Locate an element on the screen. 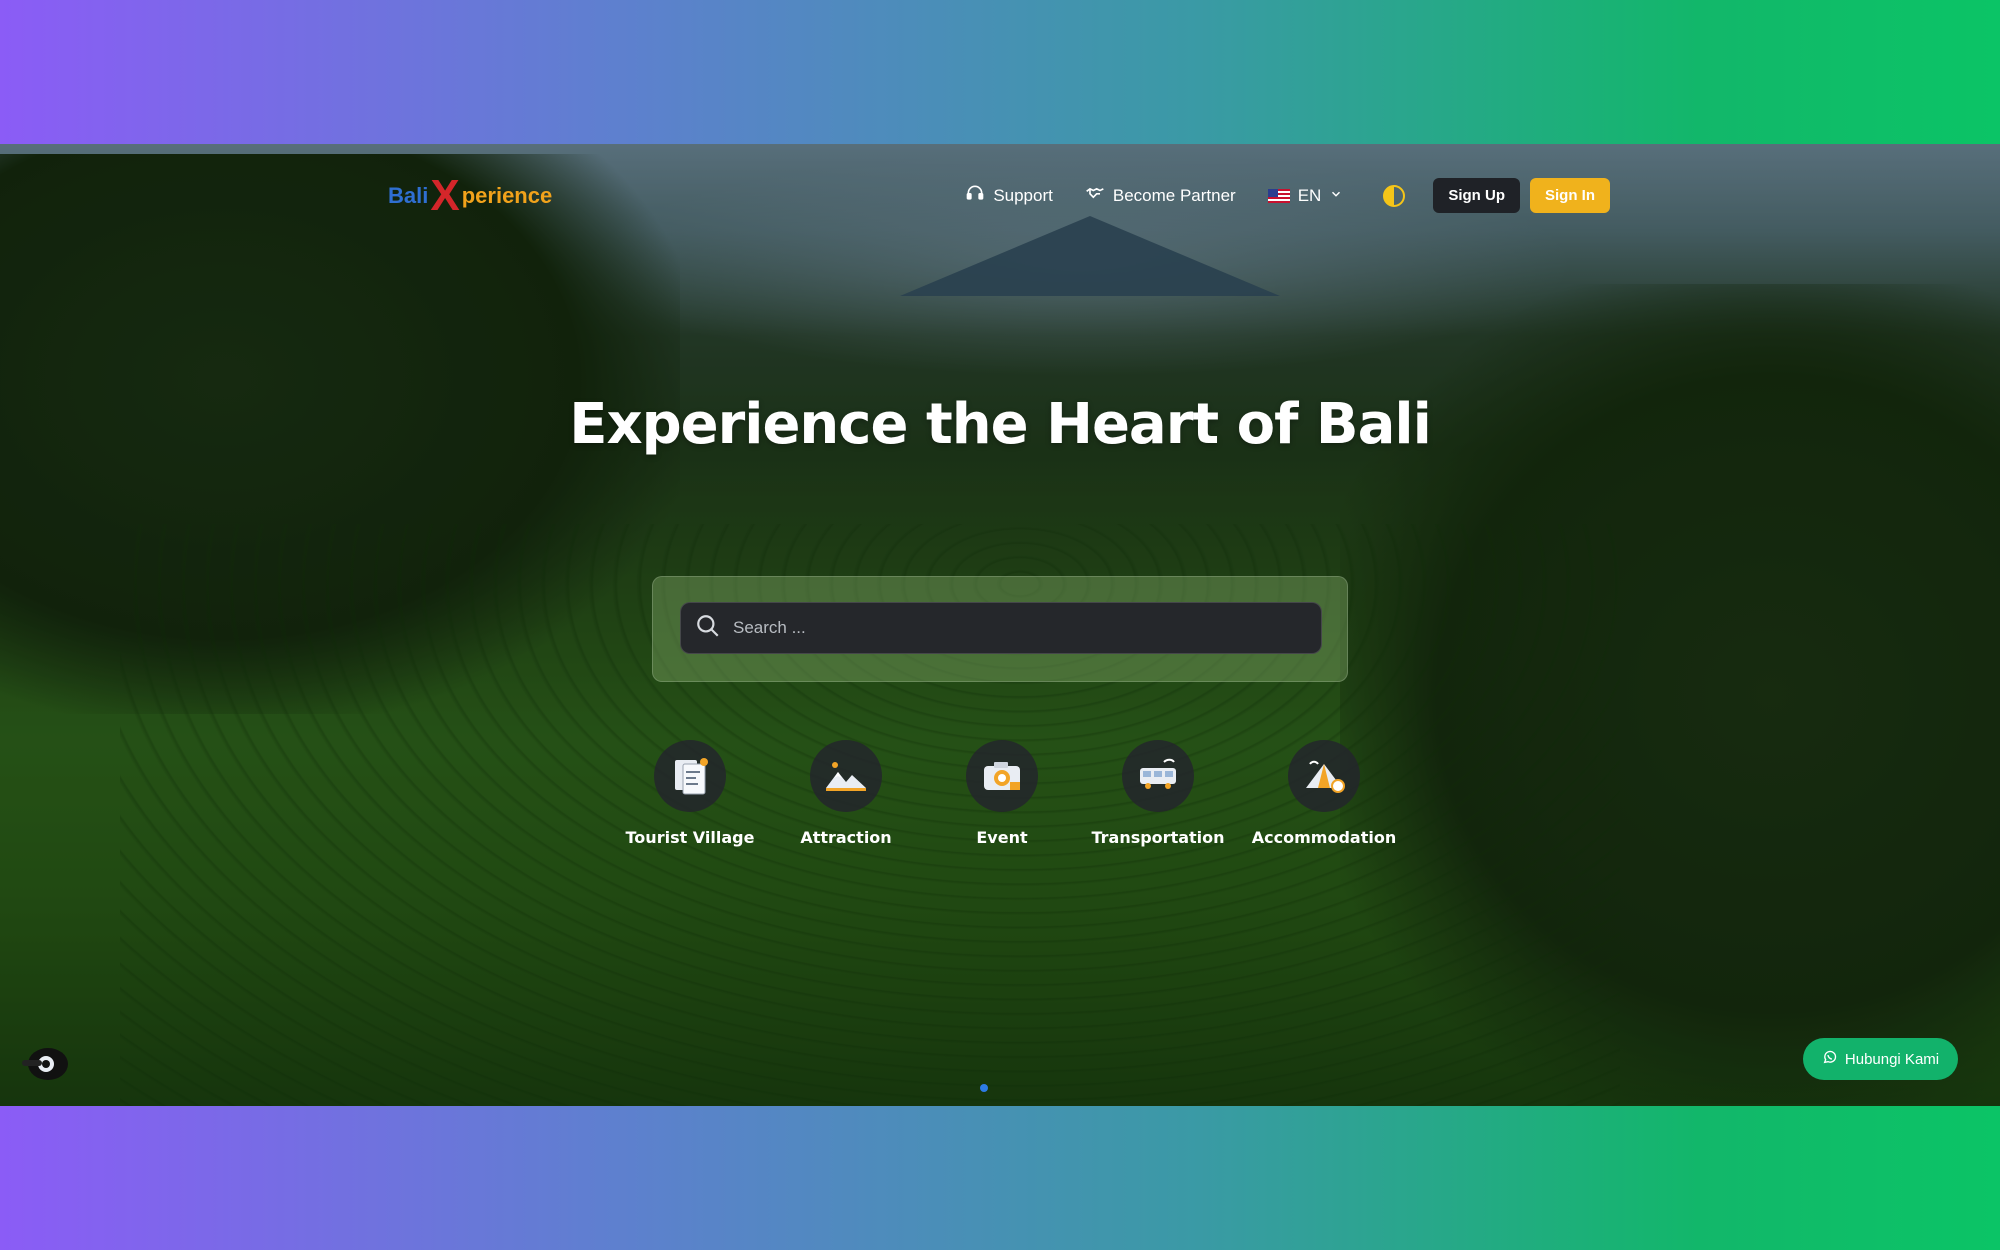 Image resolution: width=2000 pixels, height=1250 pixels. search-input is located at coordinates (1013, 628).